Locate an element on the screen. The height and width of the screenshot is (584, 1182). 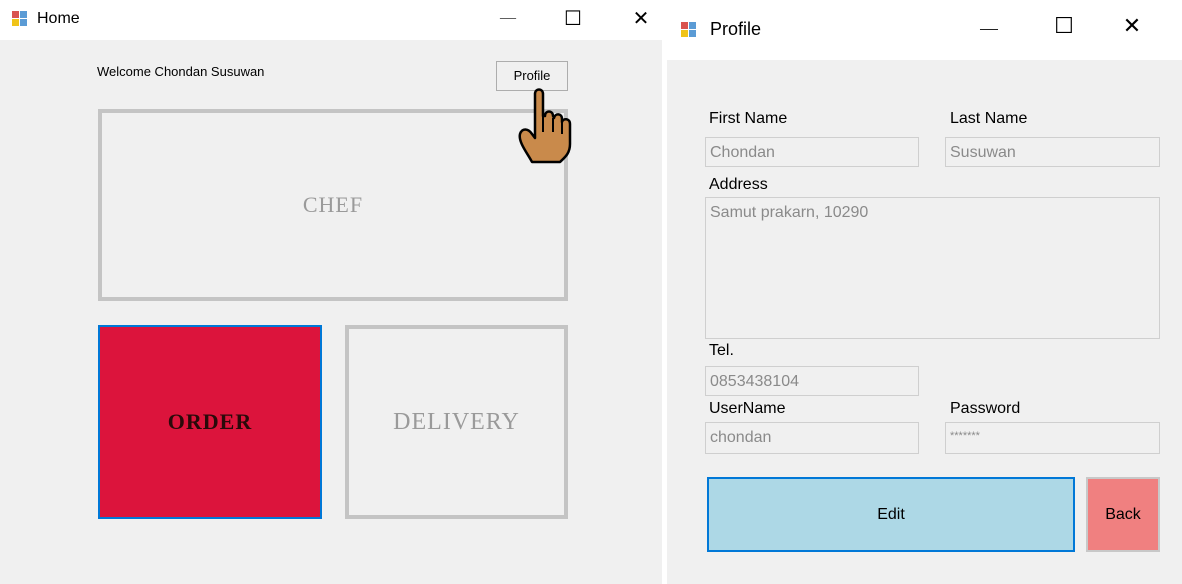
window-title: Profile is located at coordinates (736, 29).